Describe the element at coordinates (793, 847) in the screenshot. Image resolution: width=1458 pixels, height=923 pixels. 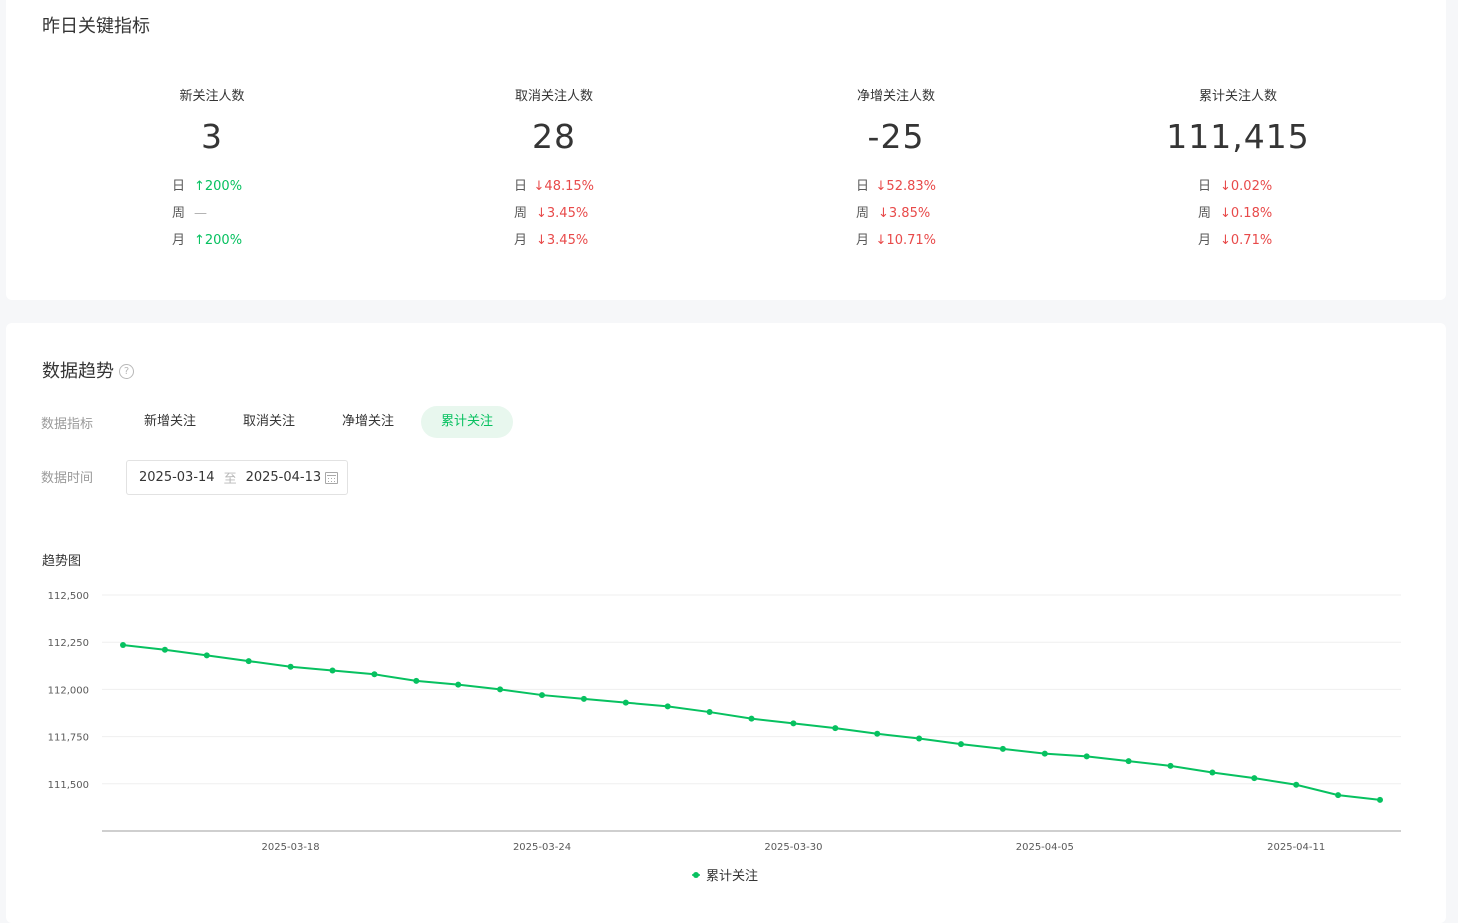
I see `x-tick-label: 2025-03-30` at that location.